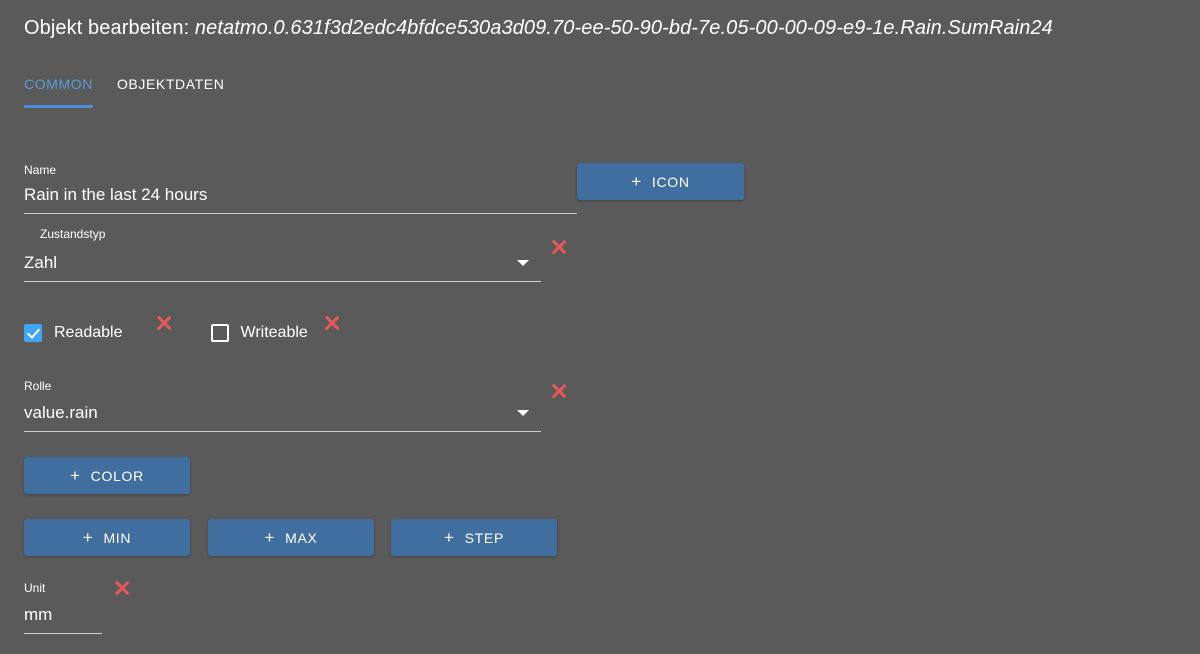 The width and height of the screenshot is (1200, 654). I want to click on role-field-group: Rolle value.rain, so click(282, 405).